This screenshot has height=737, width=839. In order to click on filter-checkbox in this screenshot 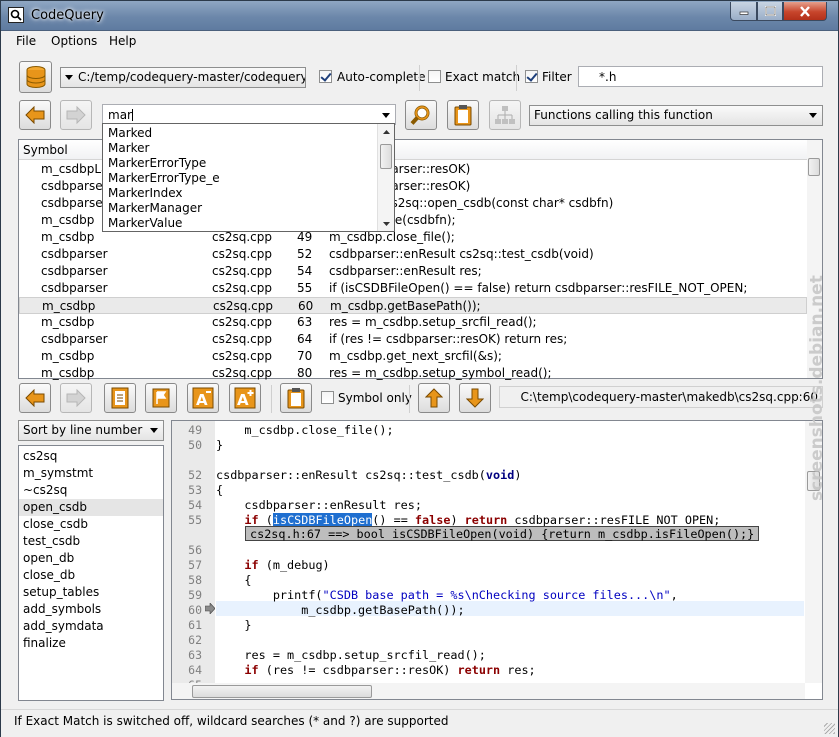, I will do `click(531, 76)`.